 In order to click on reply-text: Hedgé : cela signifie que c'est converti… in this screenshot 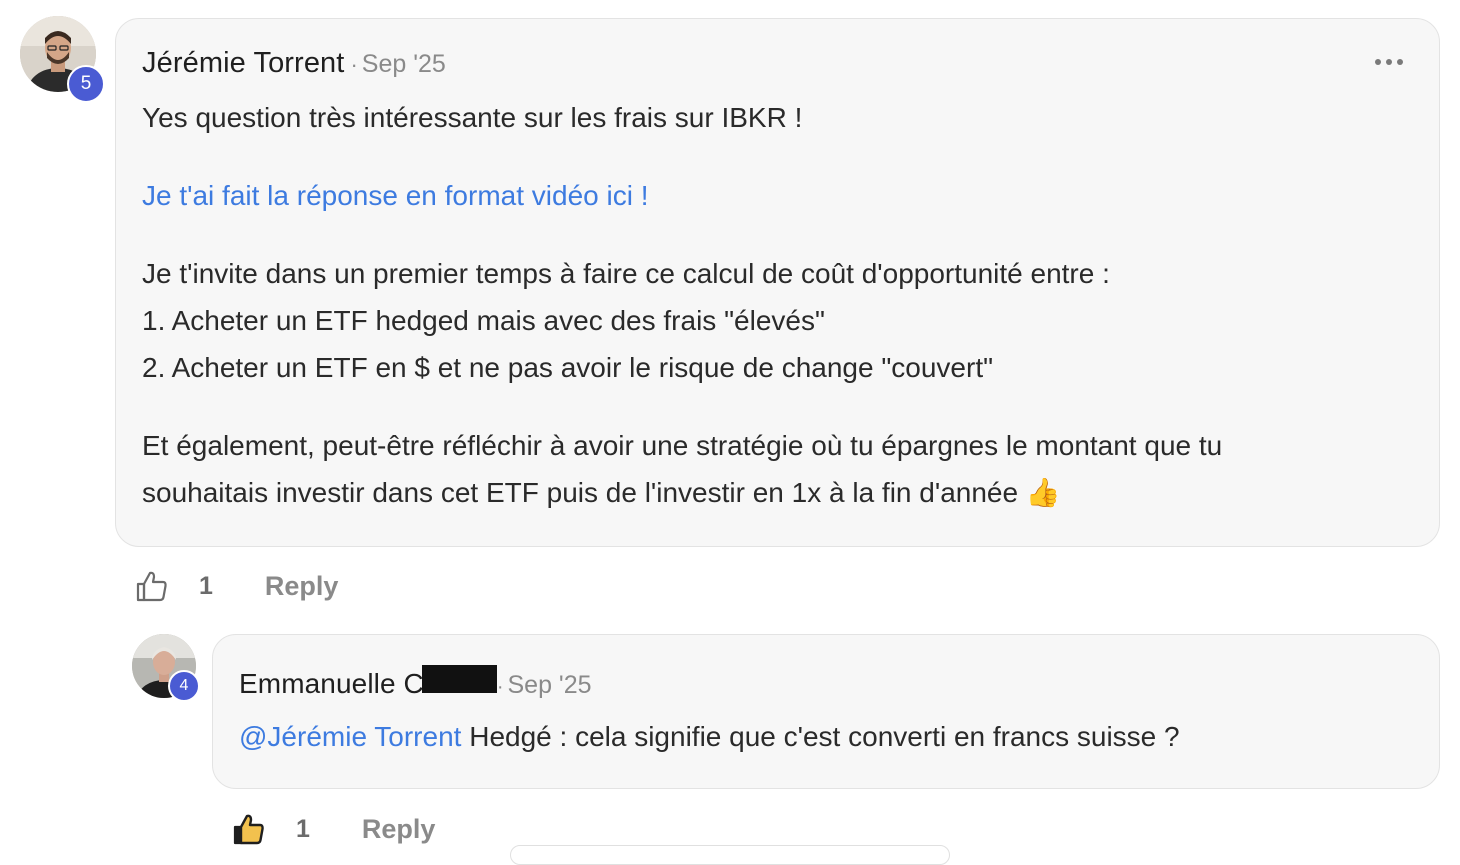, I will do `click(820, 736)`.